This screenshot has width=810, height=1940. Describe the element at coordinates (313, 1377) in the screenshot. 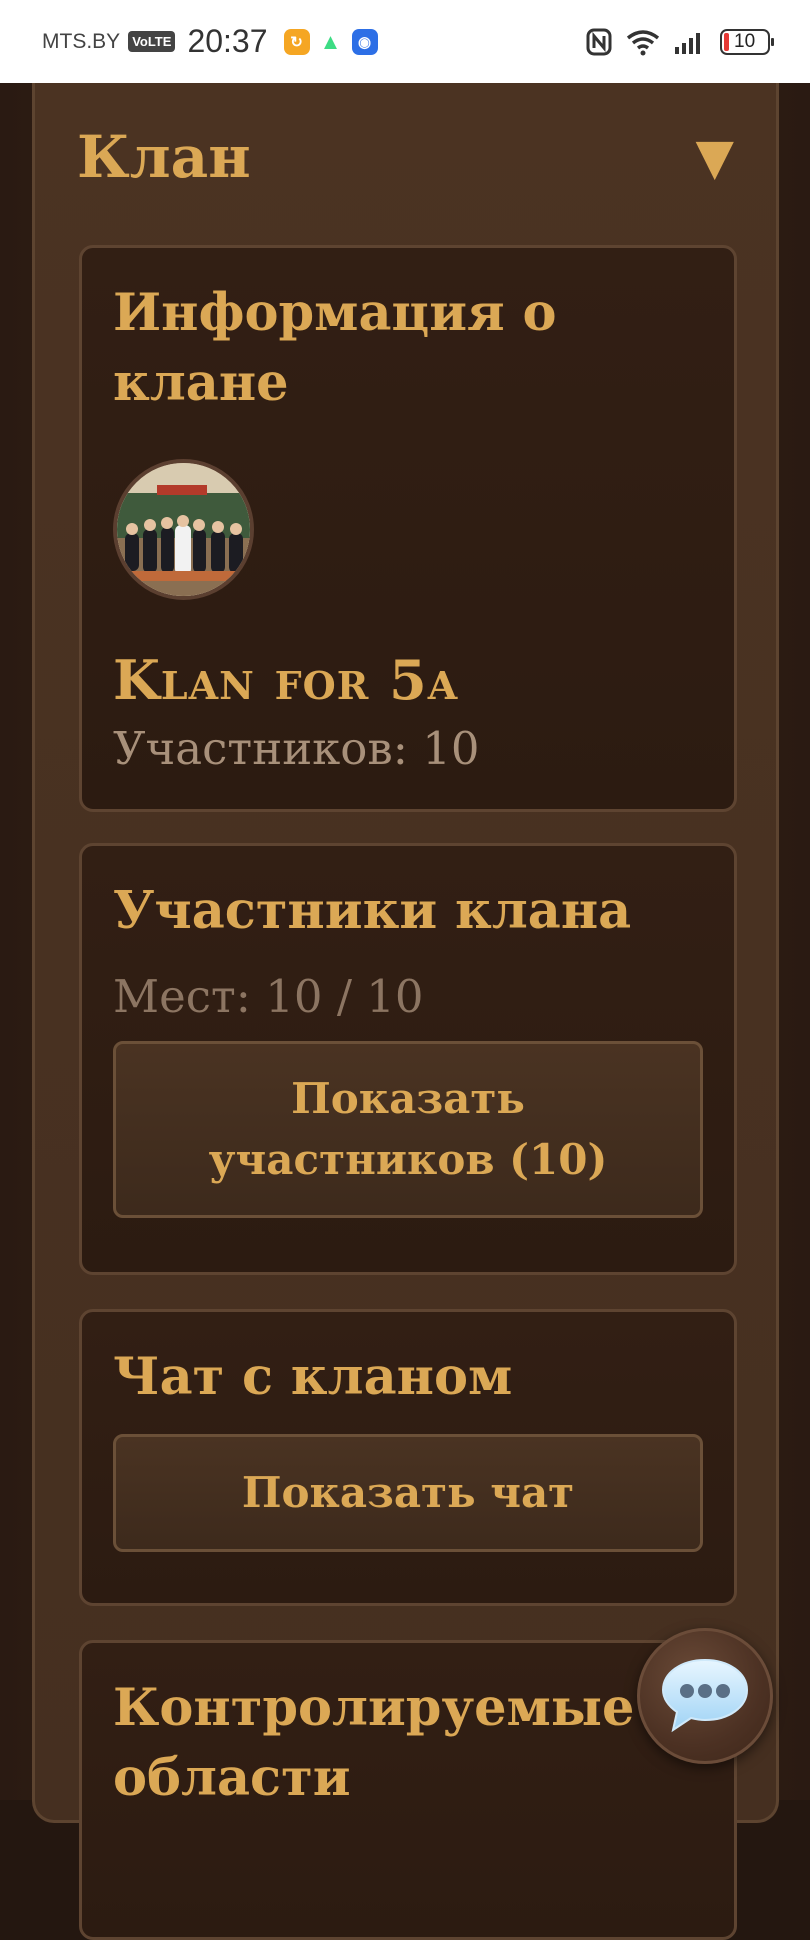

I see `clan-chat-title: Чат с кланом` at that location.